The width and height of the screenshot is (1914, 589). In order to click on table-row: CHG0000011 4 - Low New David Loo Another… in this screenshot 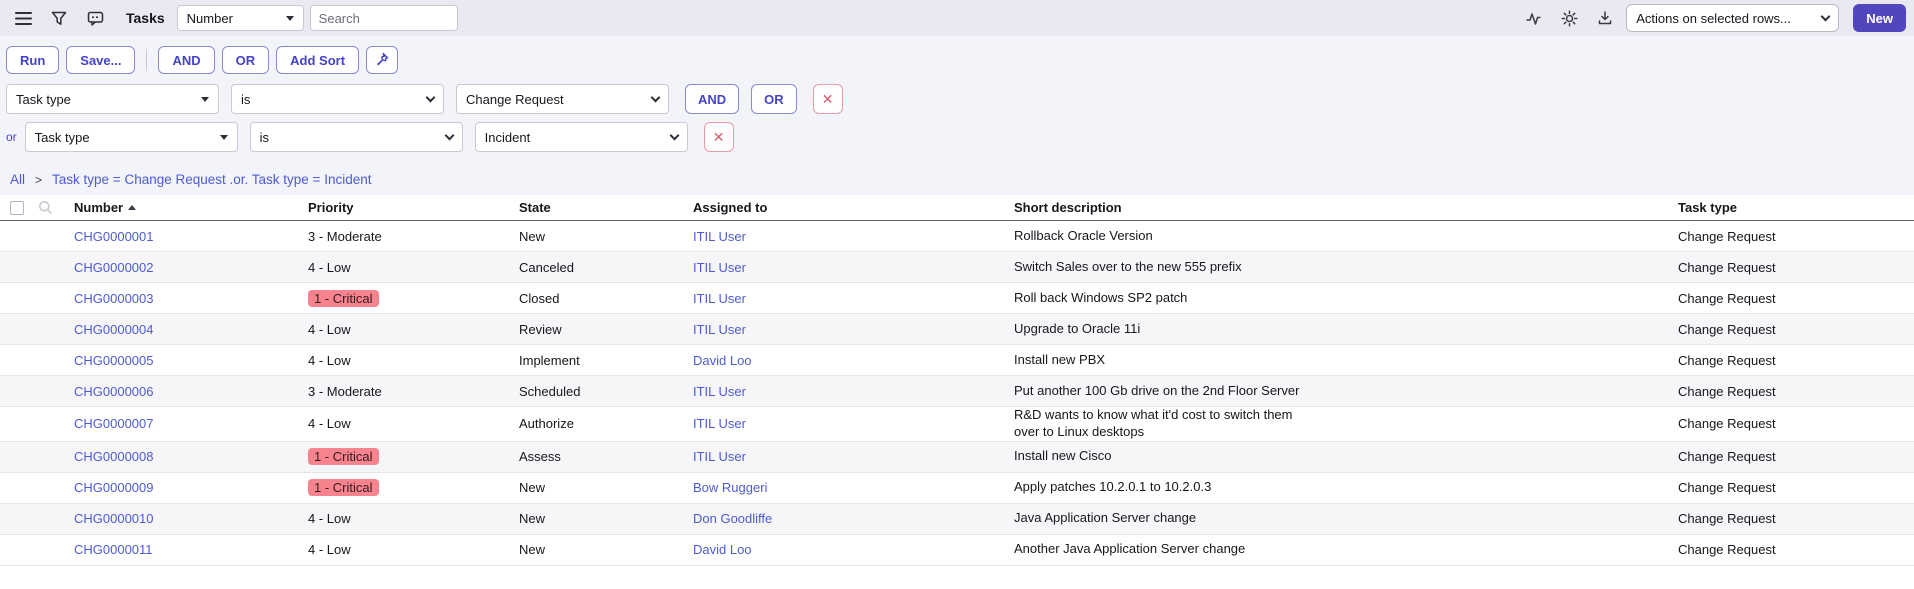, I will do `click(957, 550)`.